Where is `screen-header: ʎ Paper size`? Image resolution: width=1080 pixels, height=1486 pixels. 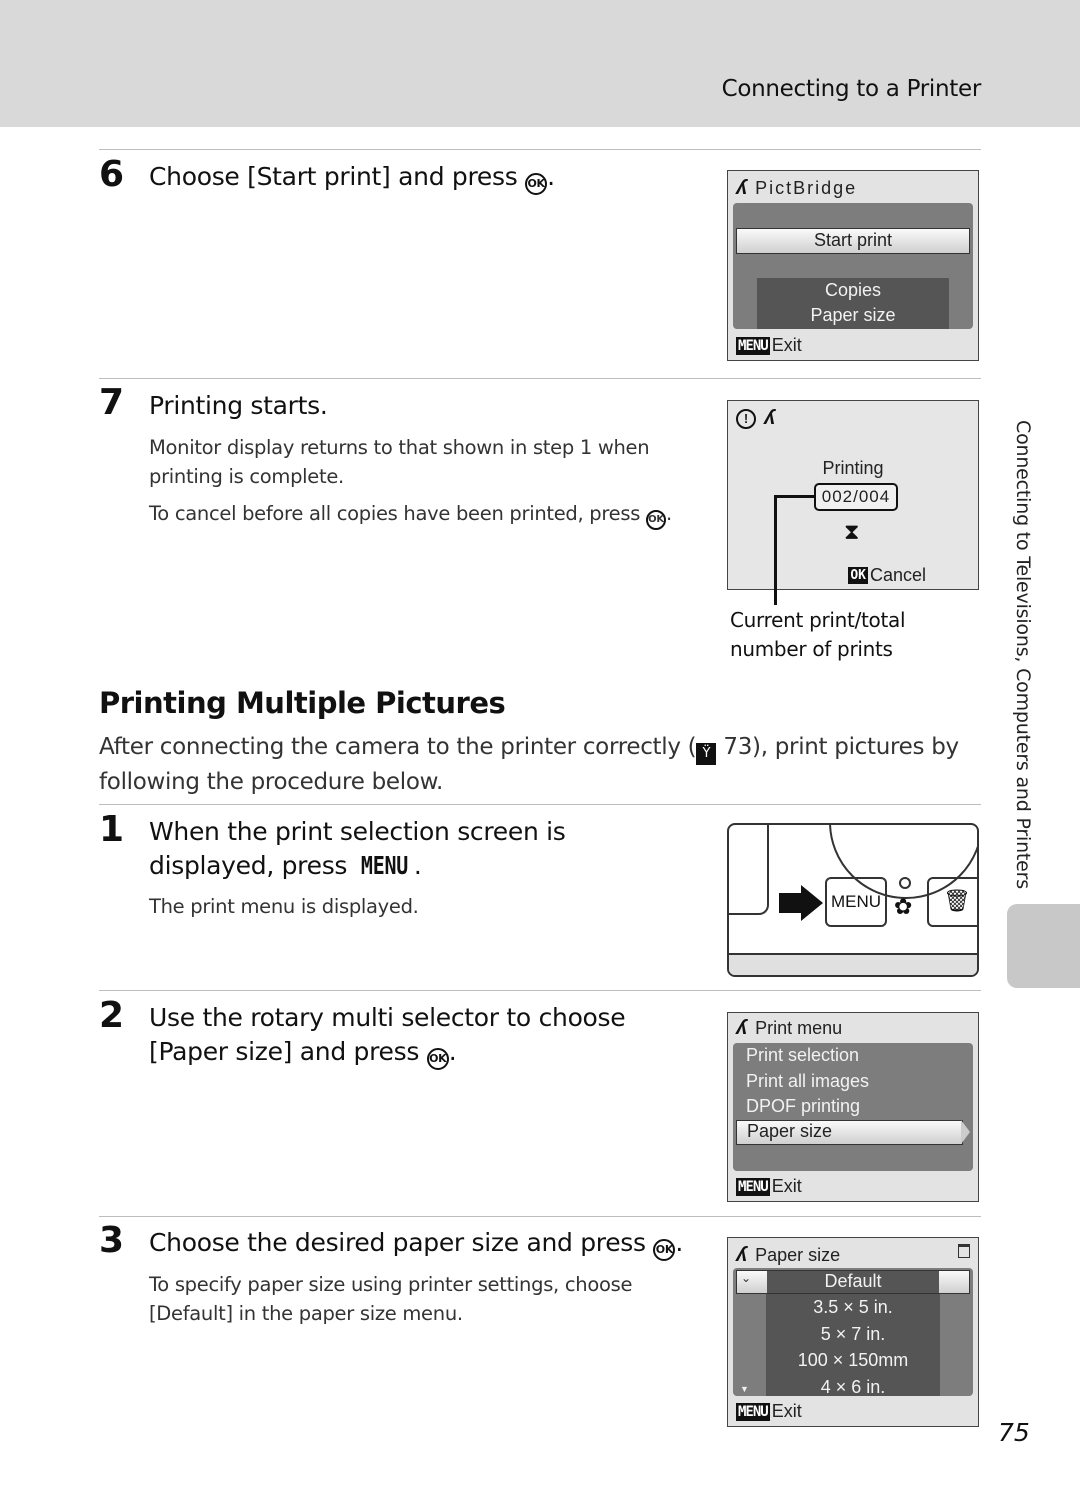 screen-header: ʎ Paper size is located at coordinates (788, 1255).